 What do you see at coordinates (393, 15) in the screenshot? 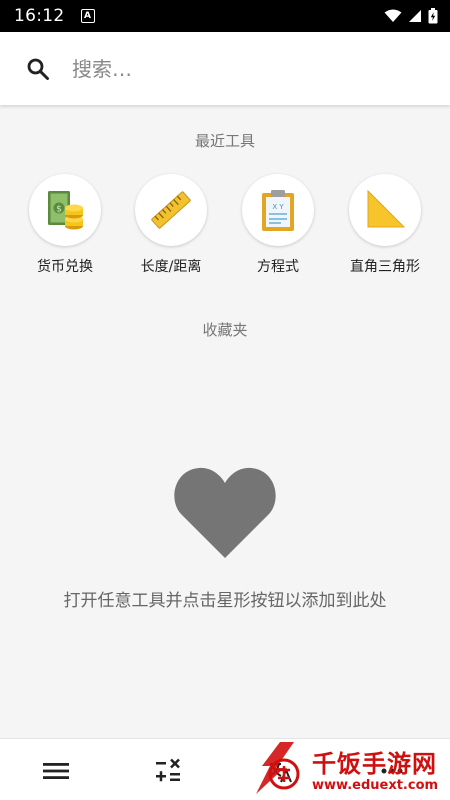
I see `wifi-icon` at bounding box center [393, 15].